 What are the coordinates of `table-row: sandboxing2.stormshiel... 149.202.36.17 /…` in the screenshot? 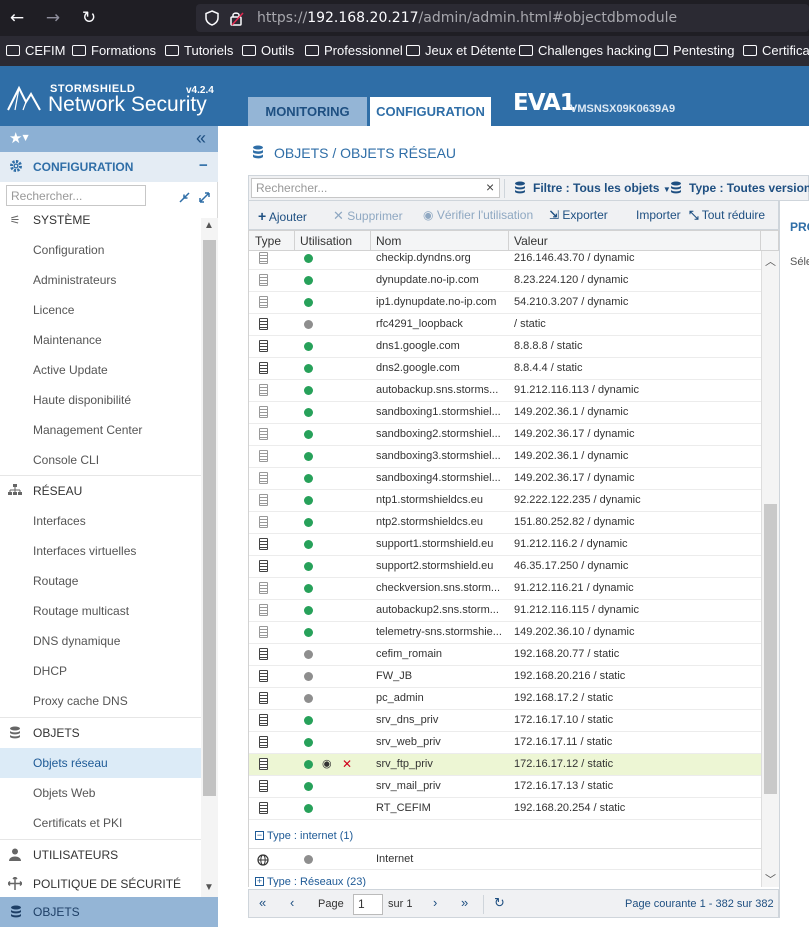 It's located at (505, 435).